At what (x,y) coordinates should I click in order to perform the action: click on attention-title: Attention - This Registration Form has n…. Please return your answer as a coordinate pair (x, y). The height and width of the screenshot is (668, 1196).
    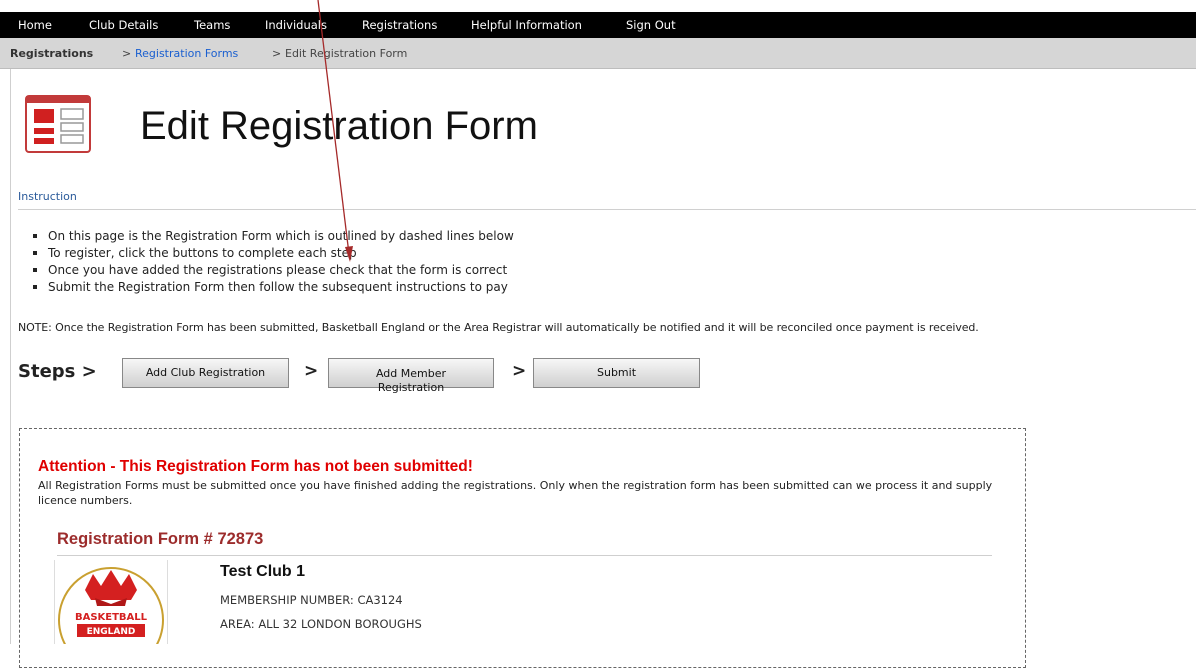
    Looking at the image, I should click on (255, 466).